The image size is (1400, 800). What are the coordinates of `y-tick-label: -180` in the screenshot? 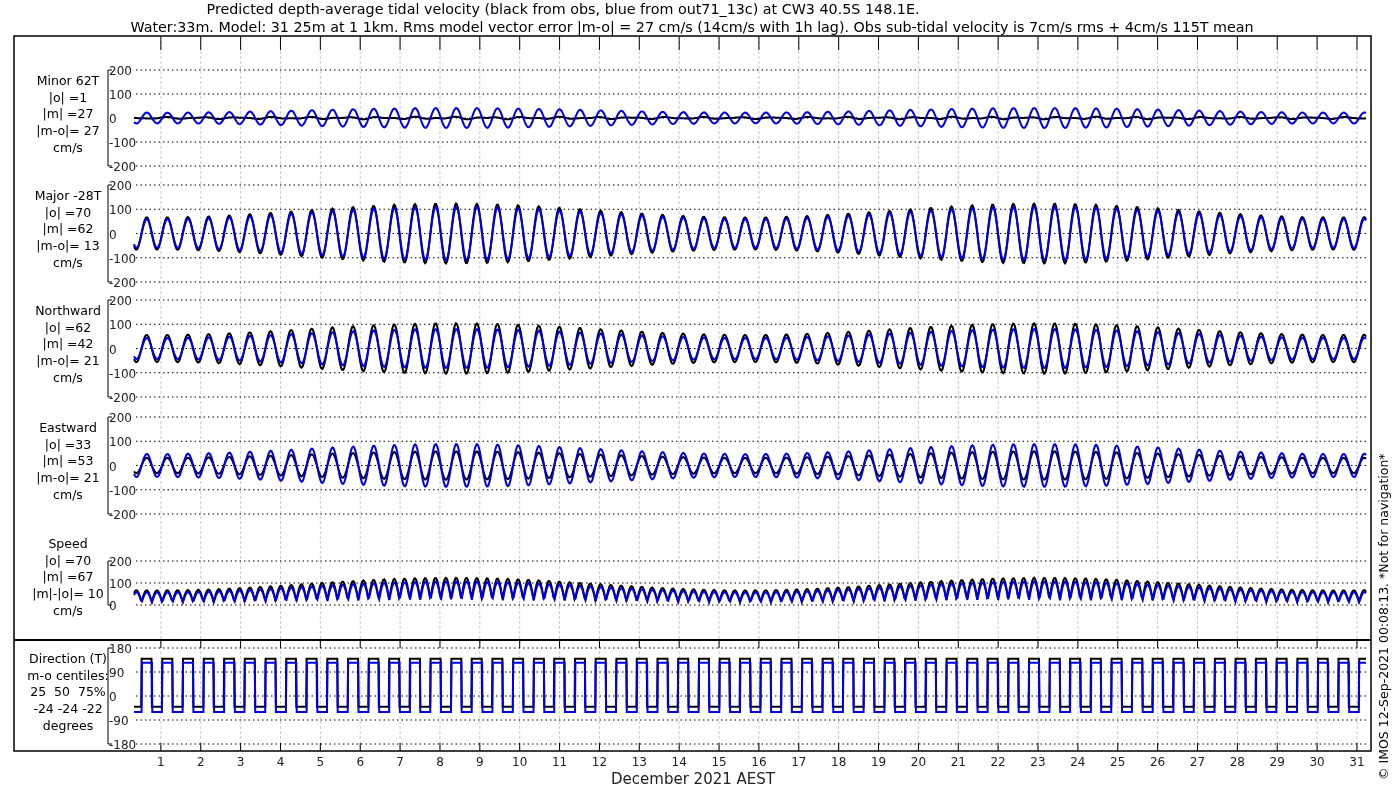 It's located at (123, 745).